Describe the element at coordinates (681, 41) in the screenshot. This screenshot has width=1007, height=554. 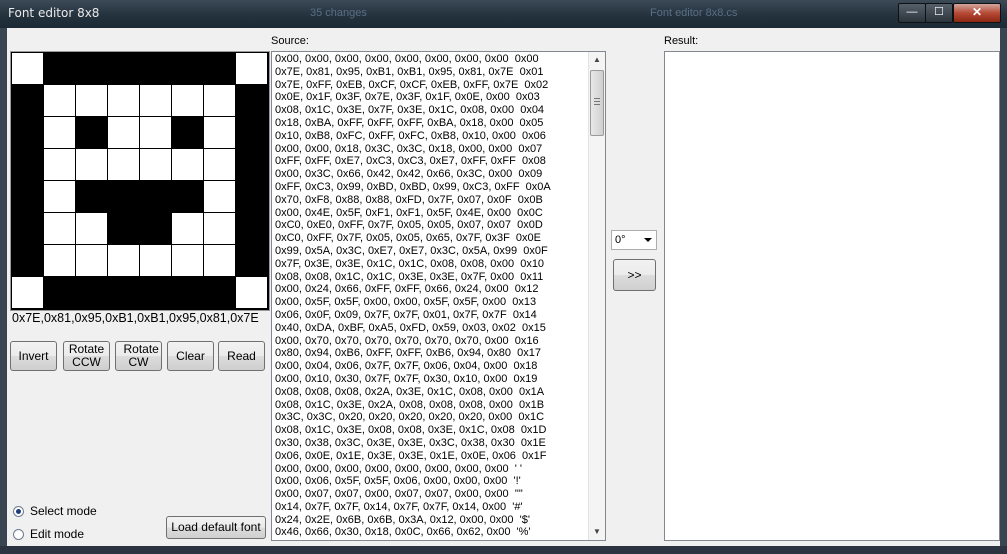
I see `result-label: Result:` at that location.